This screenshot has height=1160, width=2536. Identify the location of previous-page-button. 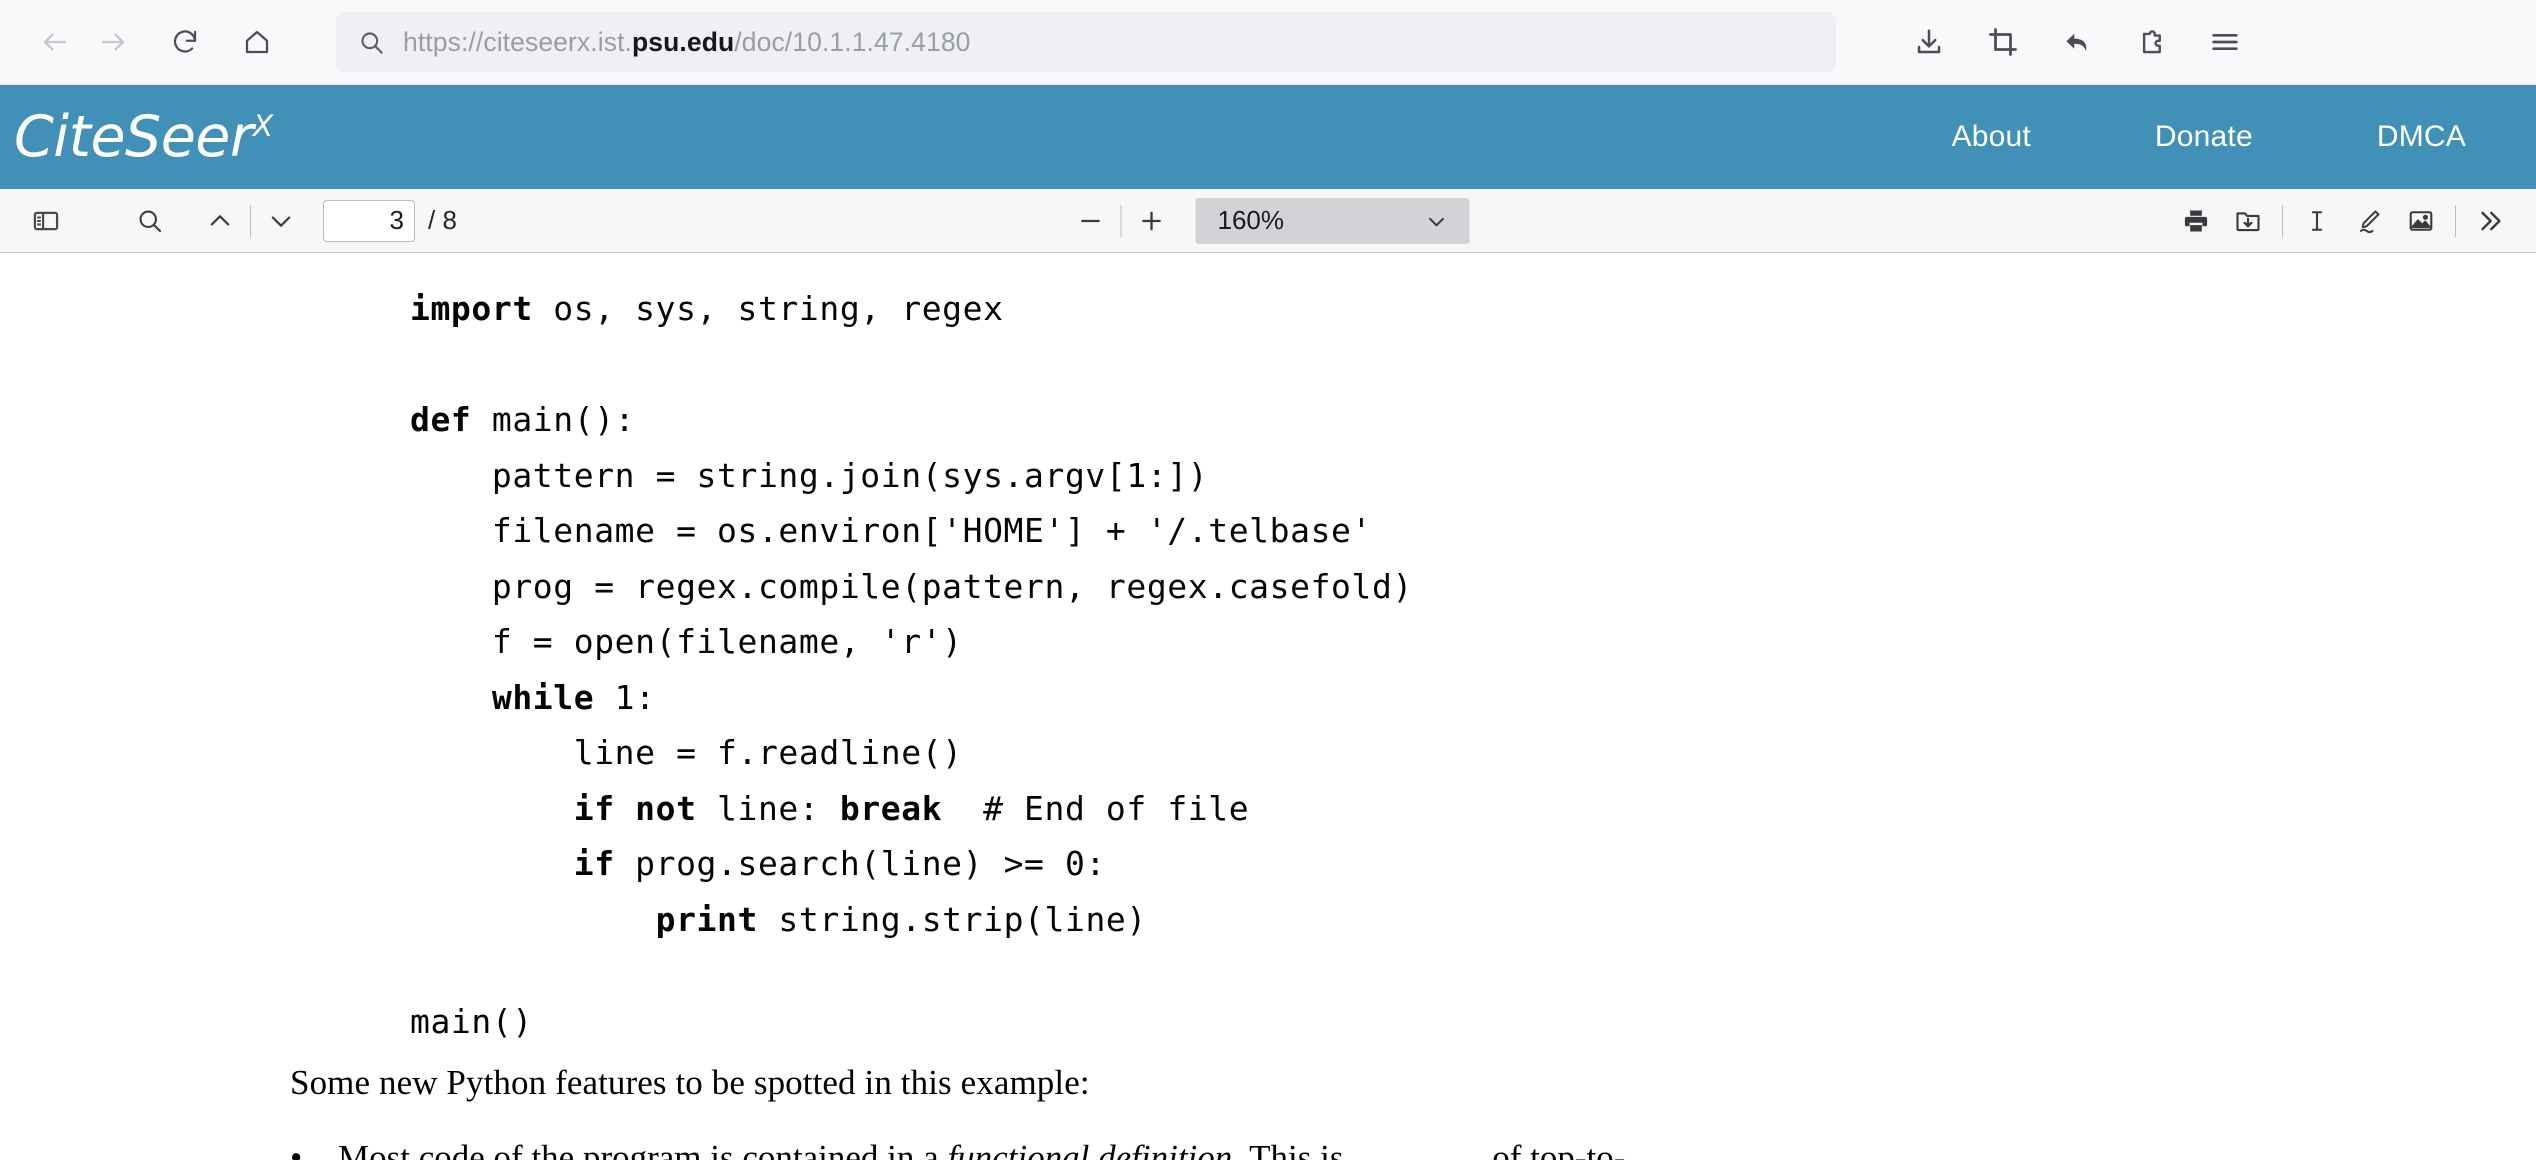
(220, 221).